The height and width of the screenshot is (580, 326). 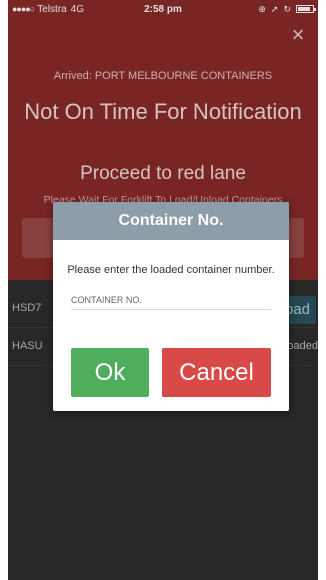 I want to click on dialog-title: Container No., so click(x=171, y=221).